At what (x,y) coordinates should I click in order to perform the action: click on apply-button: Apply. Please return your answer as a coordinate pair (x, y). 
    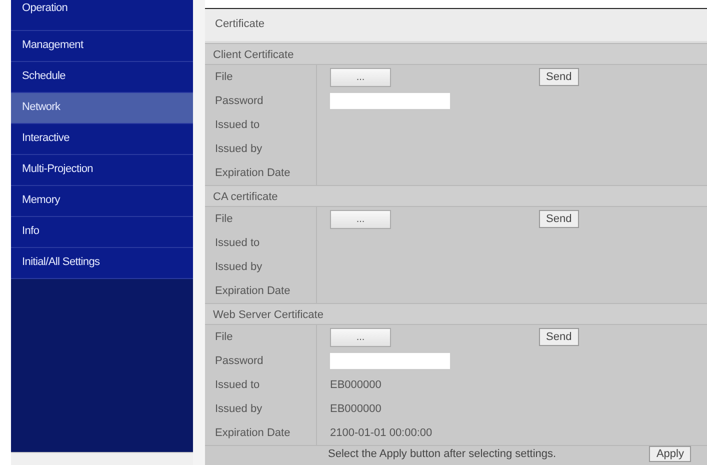
    Looking at the image, I should click on (670, 454).